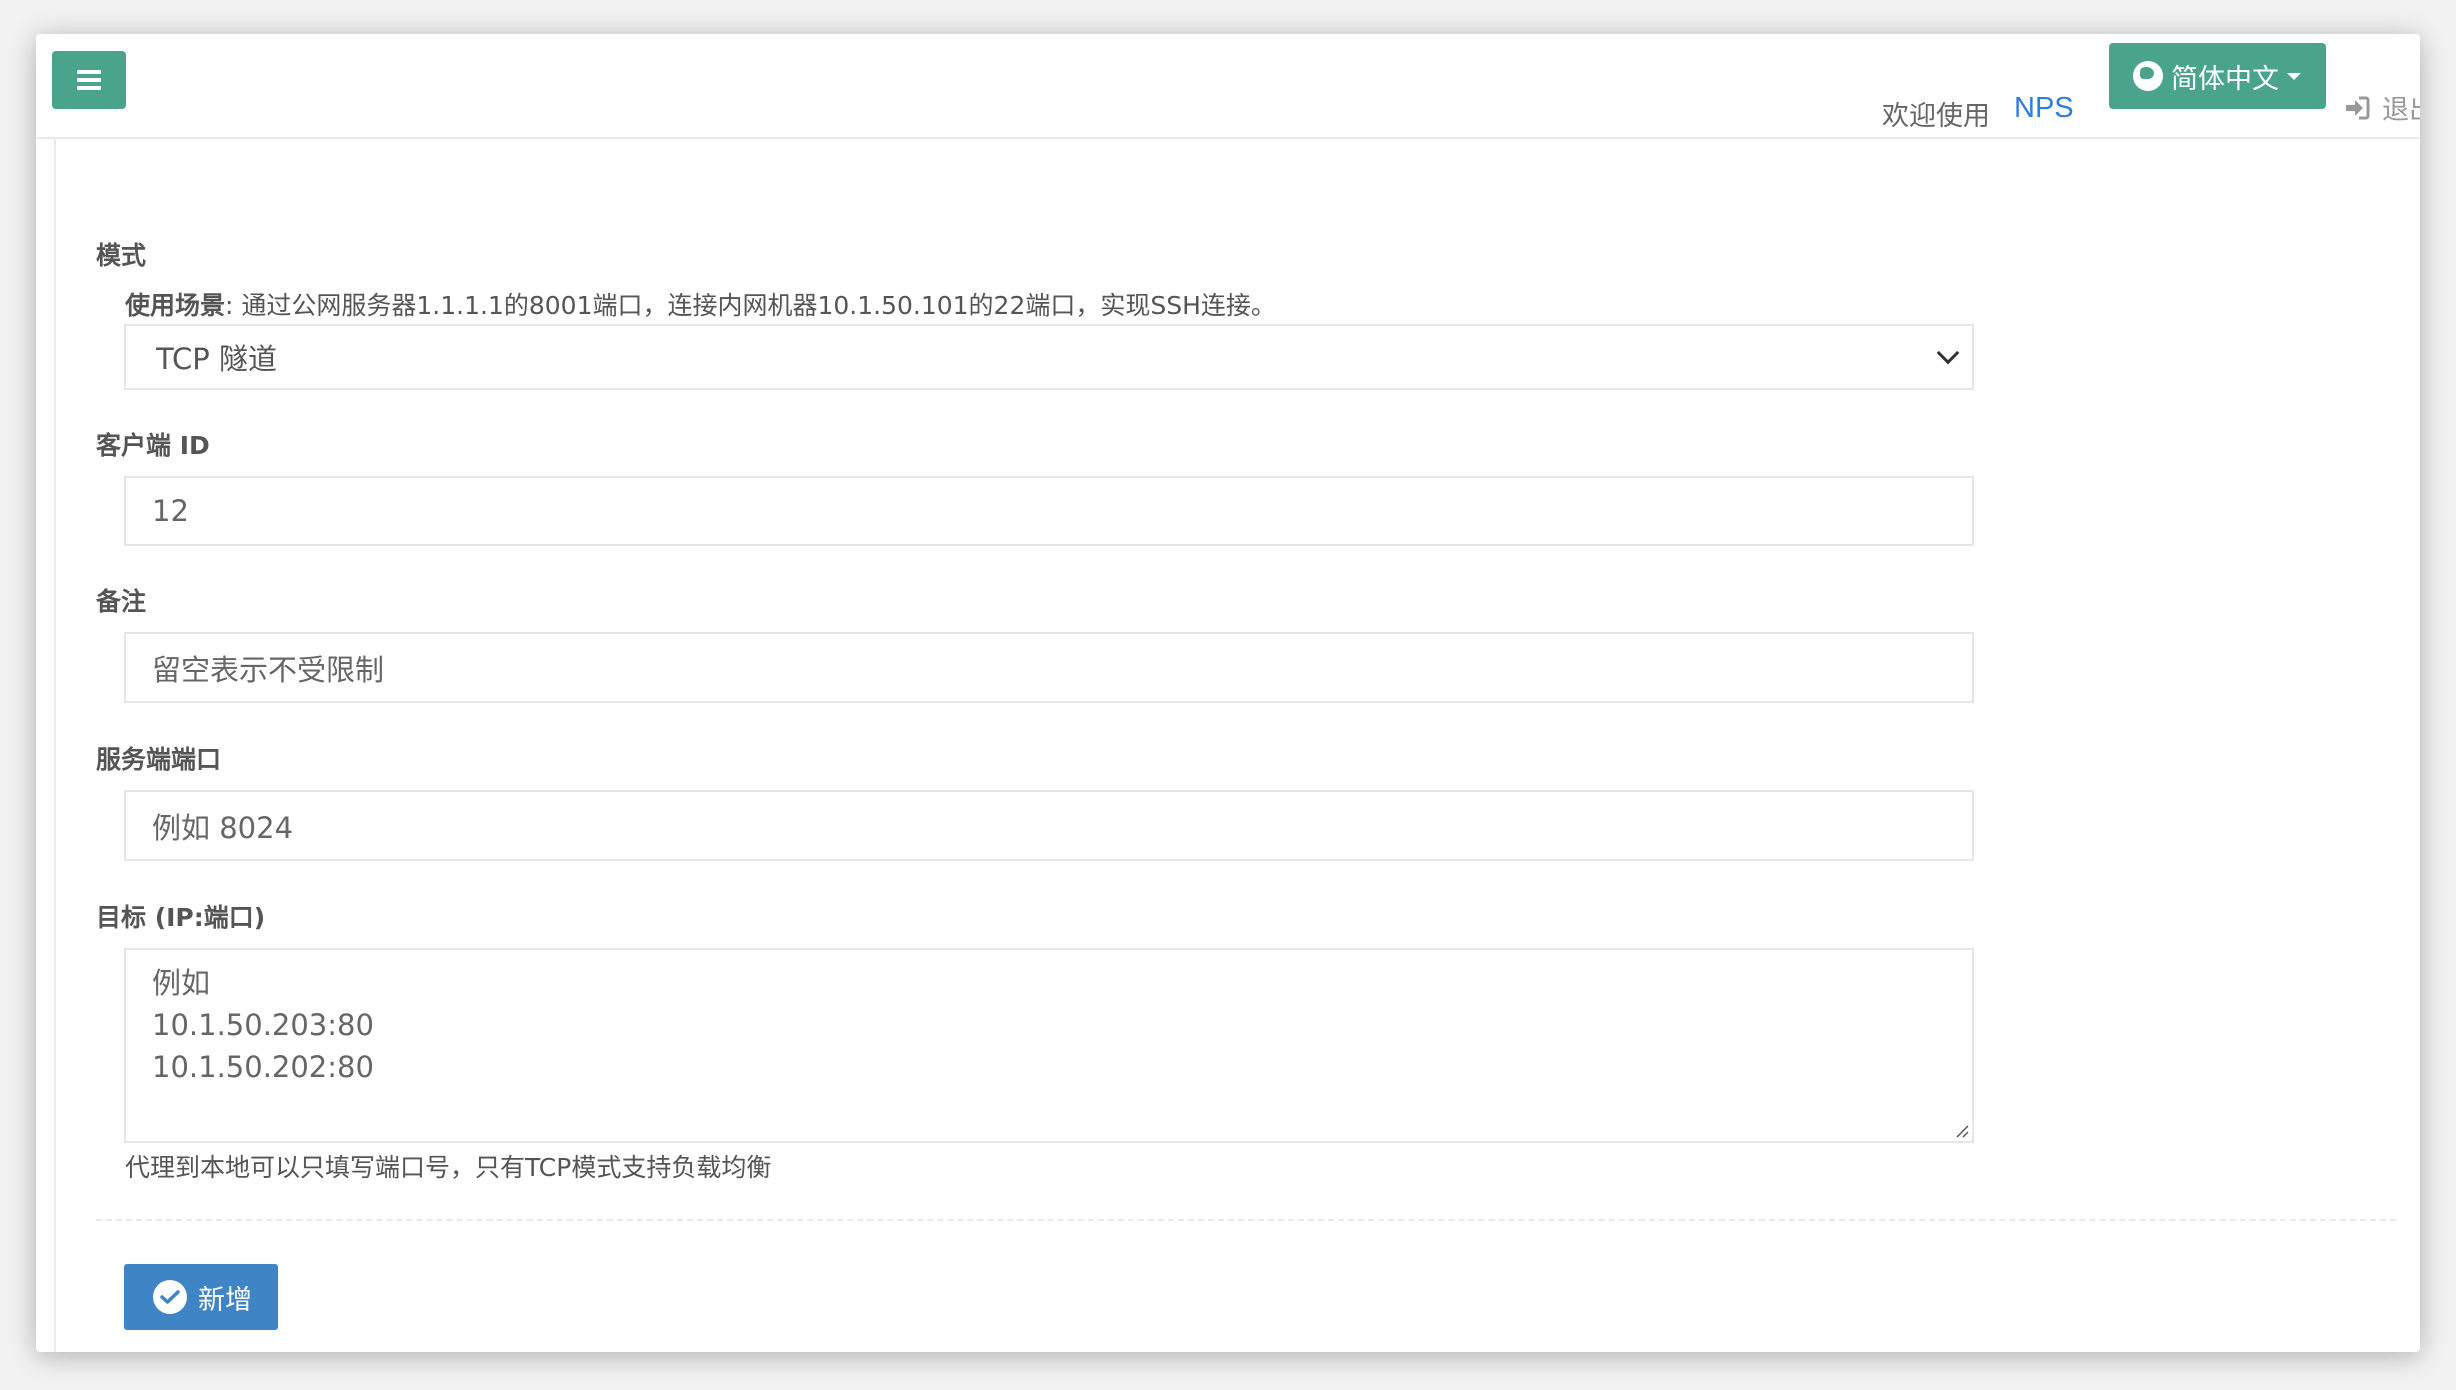 The image size is (2456, 1390). I want to click on client-id-value: 12, so click(170, 511).